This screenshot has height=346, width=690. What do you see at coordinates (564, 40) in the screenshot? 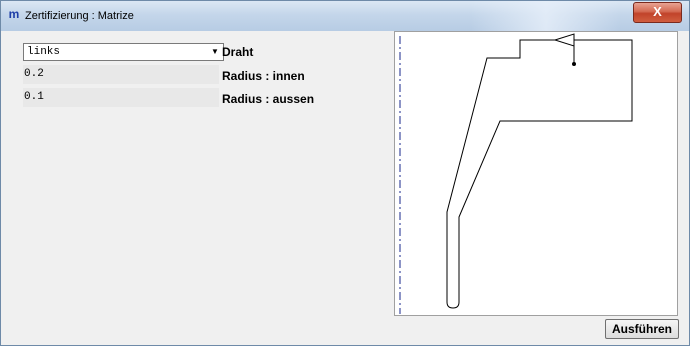
I see `arrow-marker-icon` at bounding box center [564, 40].